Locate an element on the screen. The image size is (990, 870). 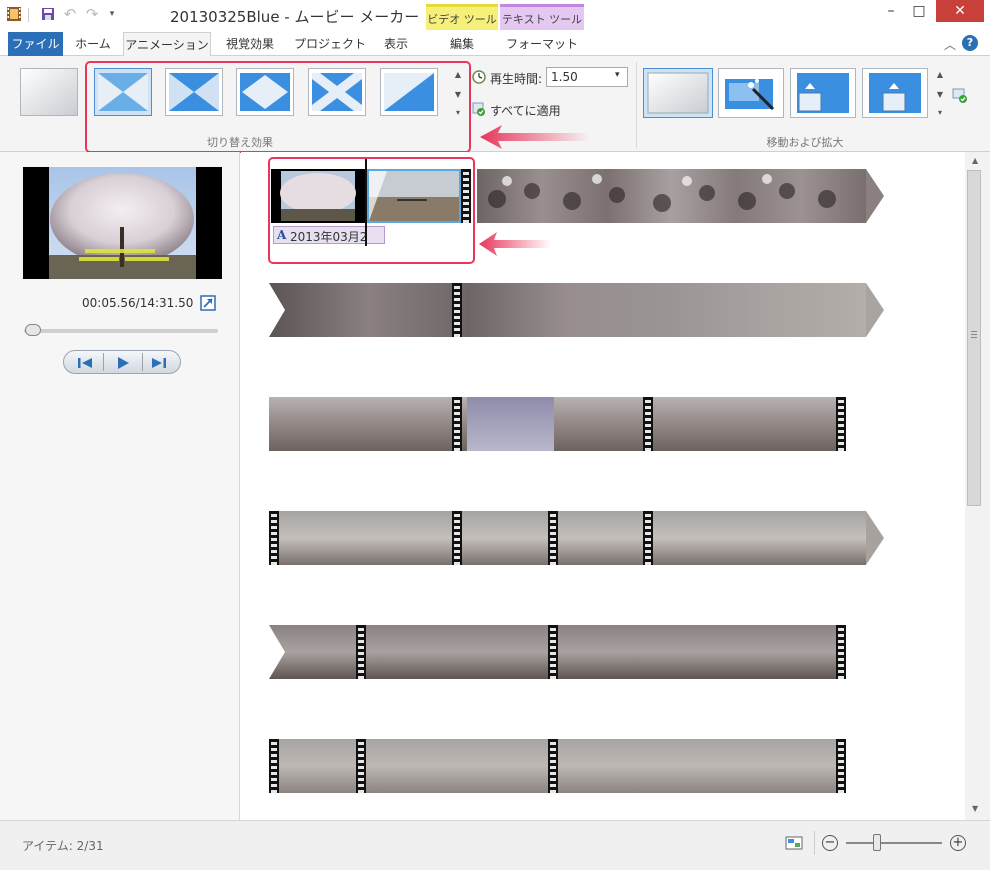
status-bar: アイテム: 2/31 − + is located at coordinates (495, 845).